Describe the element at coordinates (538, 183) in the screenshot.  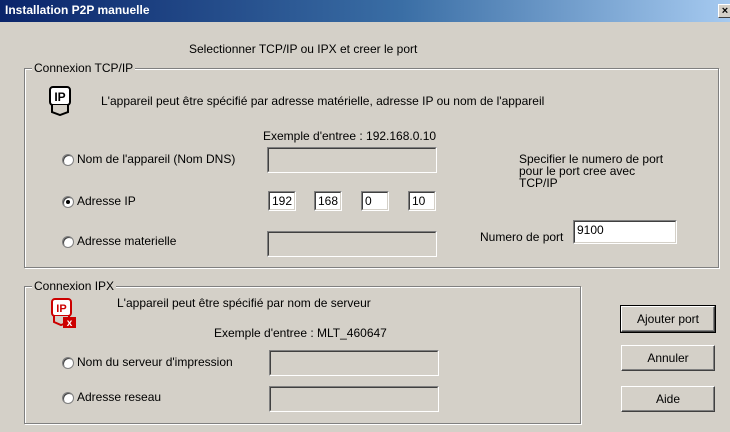
I see `port-info-line-3: TCP/IP` at that location.